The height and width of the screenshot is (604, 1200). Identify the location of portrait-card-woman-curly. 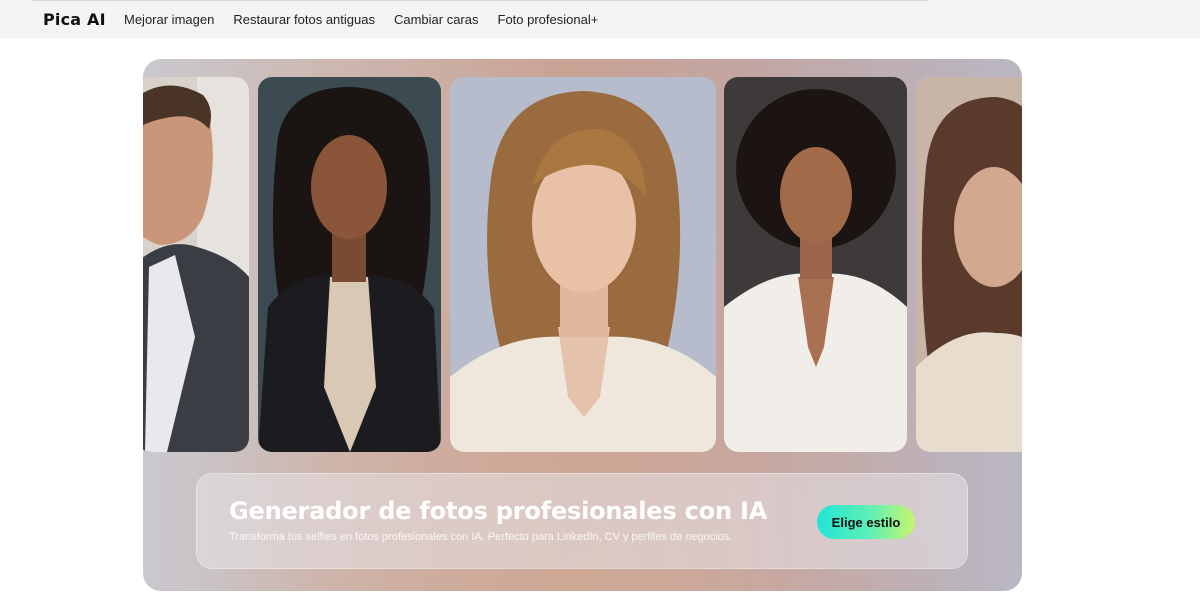
(815, 264).